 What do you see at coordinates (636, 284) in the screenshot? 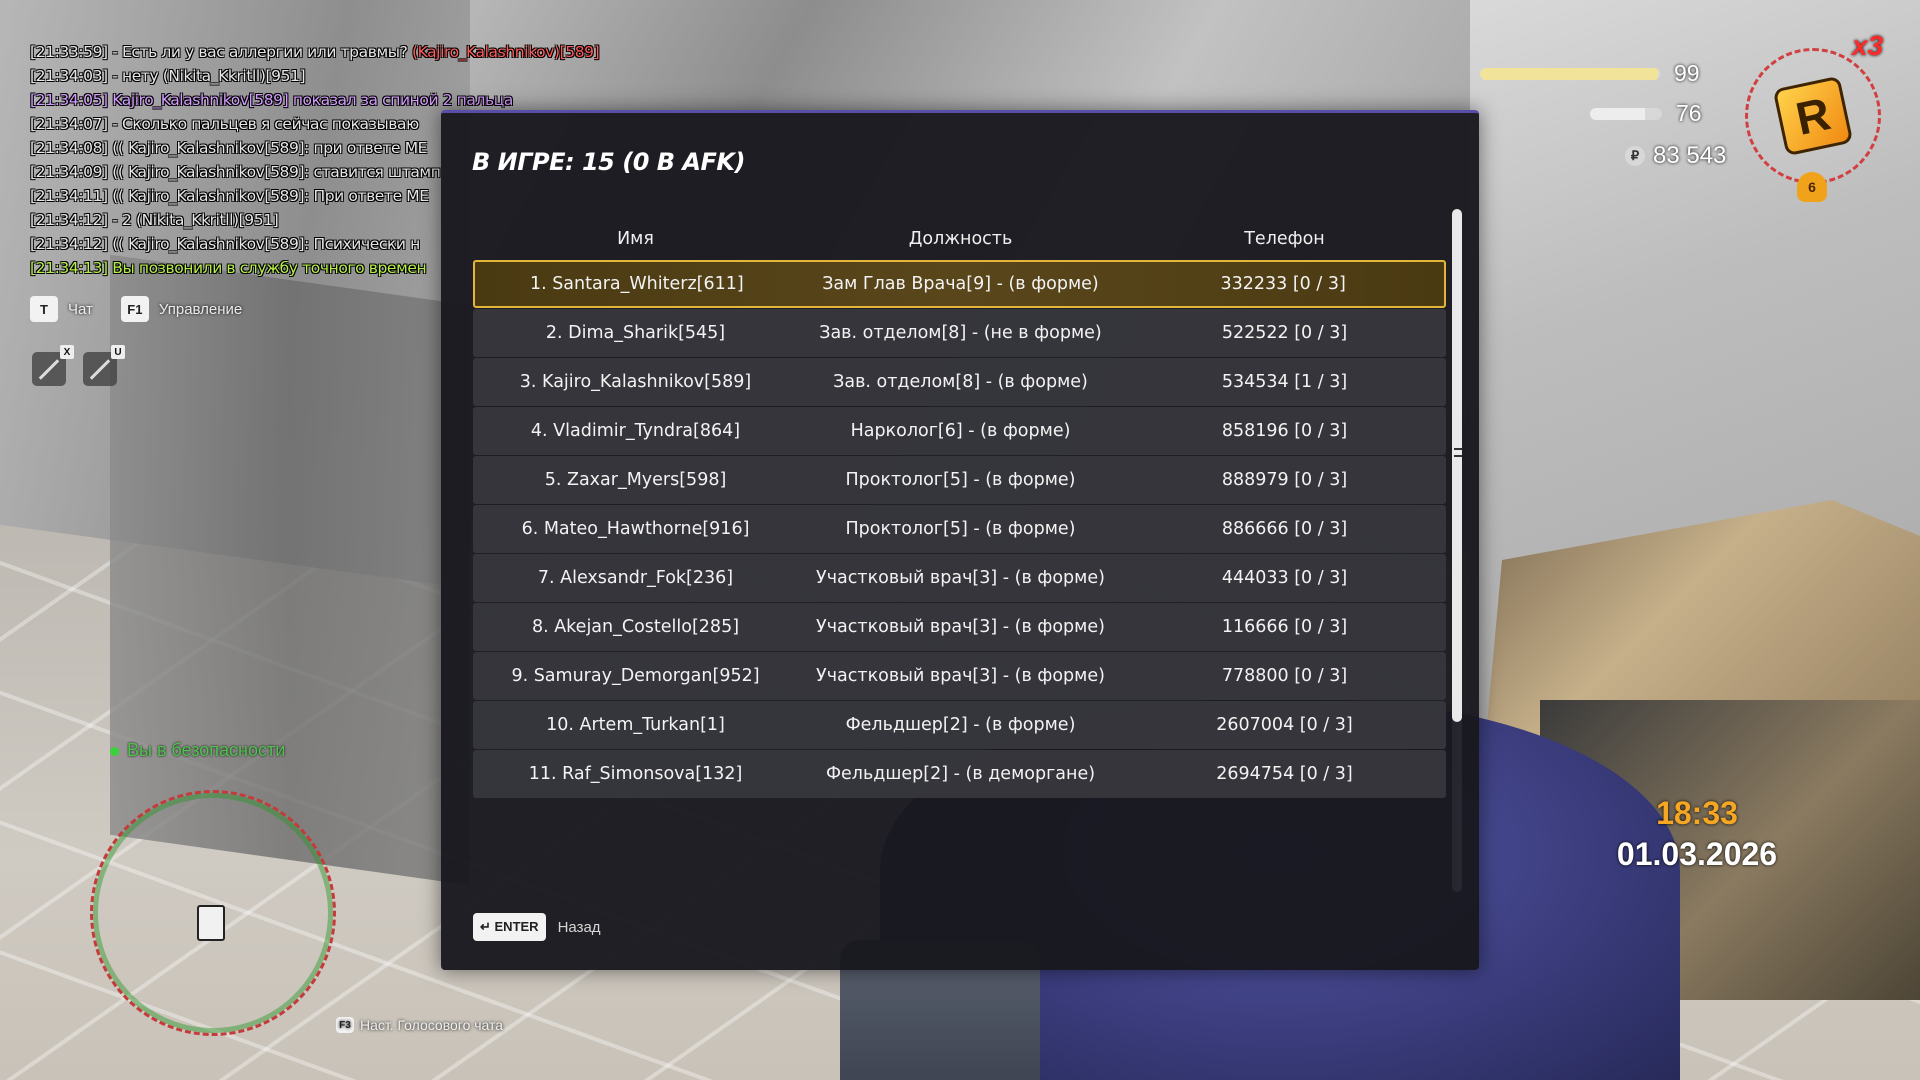
I see `member-name: 1. Santara_Whiterz[611]` at bounding box center [636, 284].